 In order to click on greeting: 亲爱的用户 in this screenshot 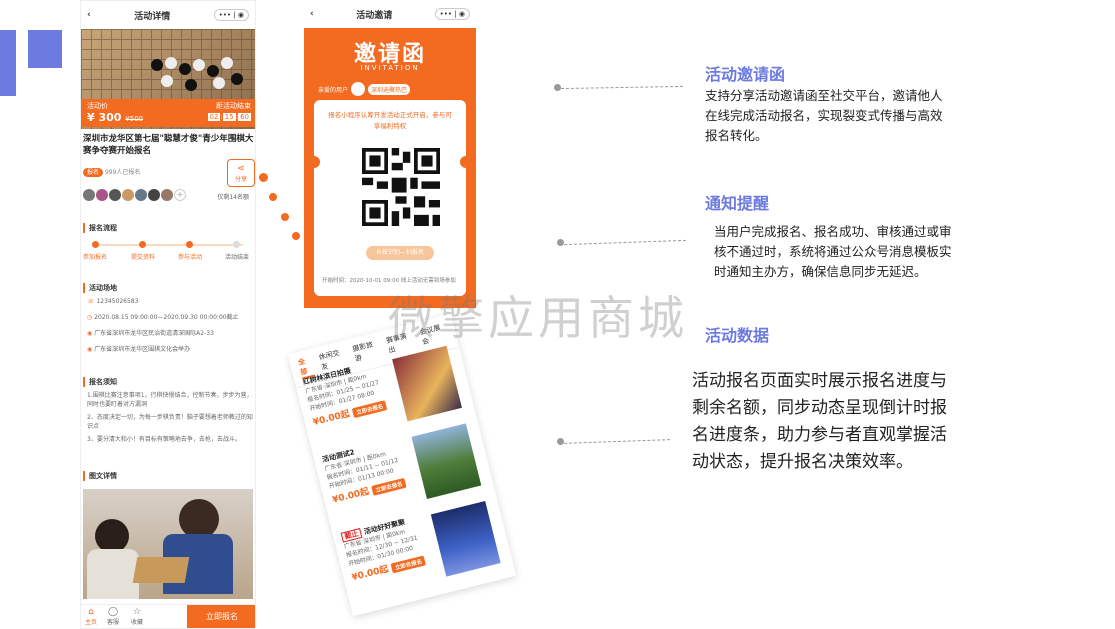, I will do `click(333, 90)`.